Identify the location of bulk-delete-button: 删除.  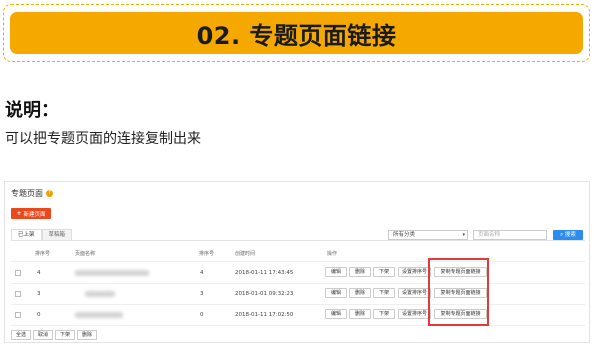
(87, 335).